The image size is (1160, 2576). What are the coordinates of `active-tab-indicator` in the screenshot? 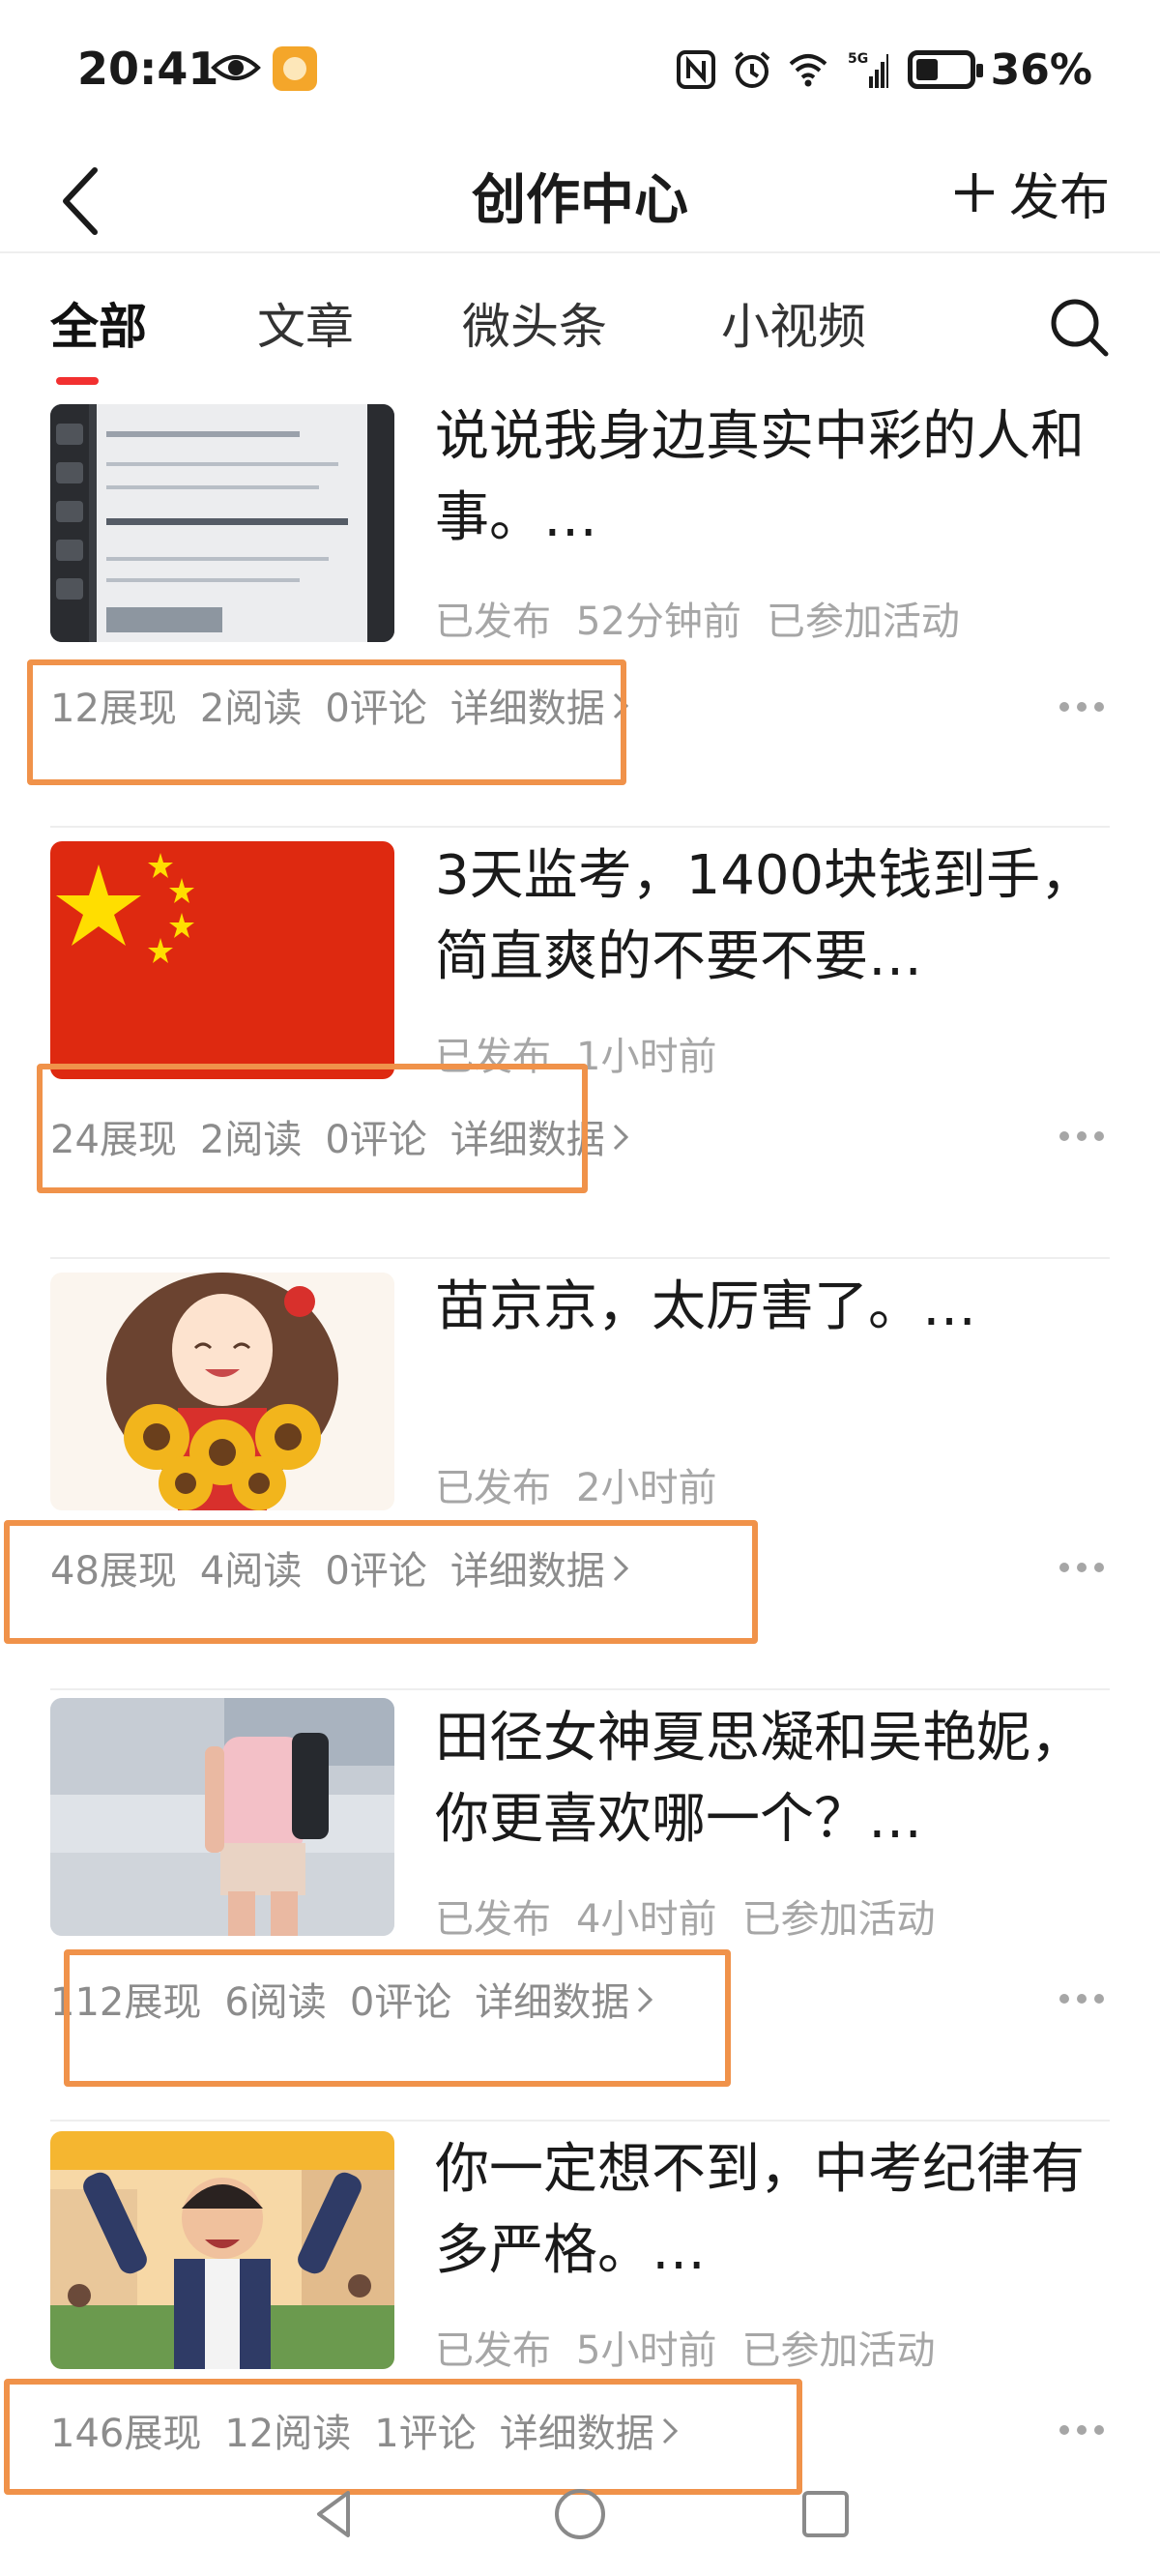 It's located at (78, 381).